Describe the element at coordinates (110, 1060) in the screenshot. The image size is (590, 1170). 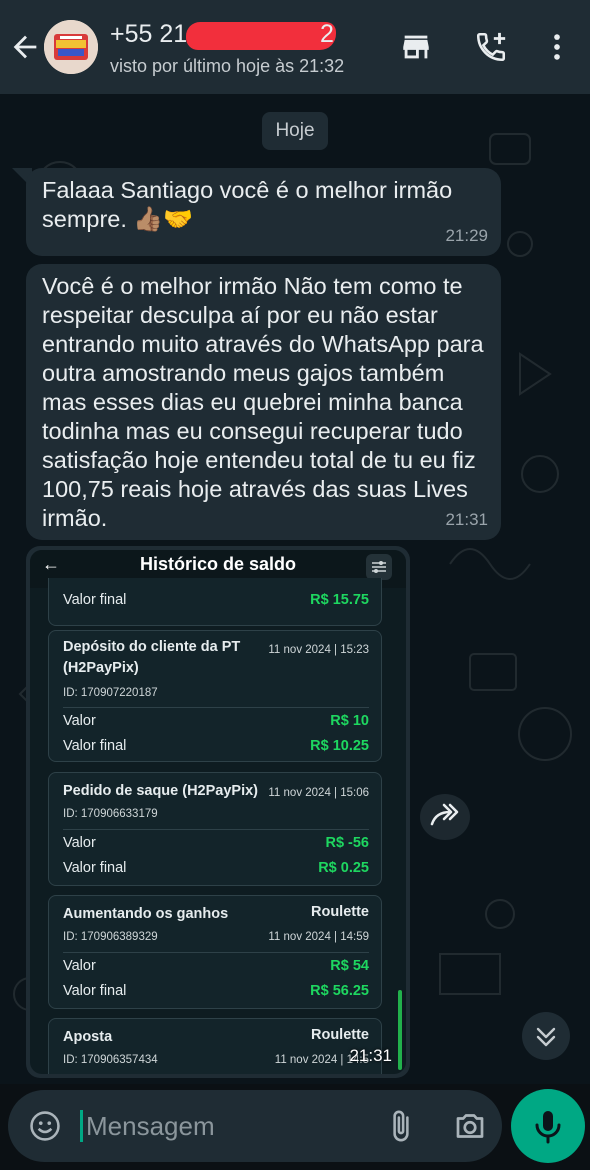
I see `card-id: ID: 170906357434` at that location.